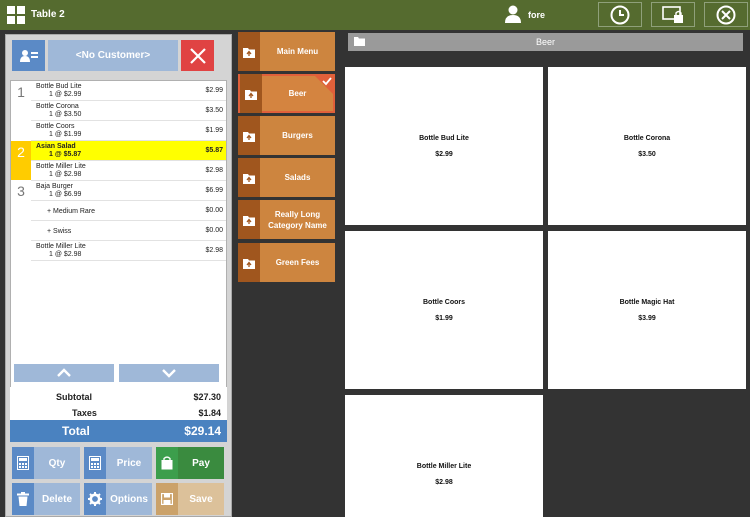 The width and height of the screenshot is (750, 517). I want to click on user-icon, so click(513, 14).